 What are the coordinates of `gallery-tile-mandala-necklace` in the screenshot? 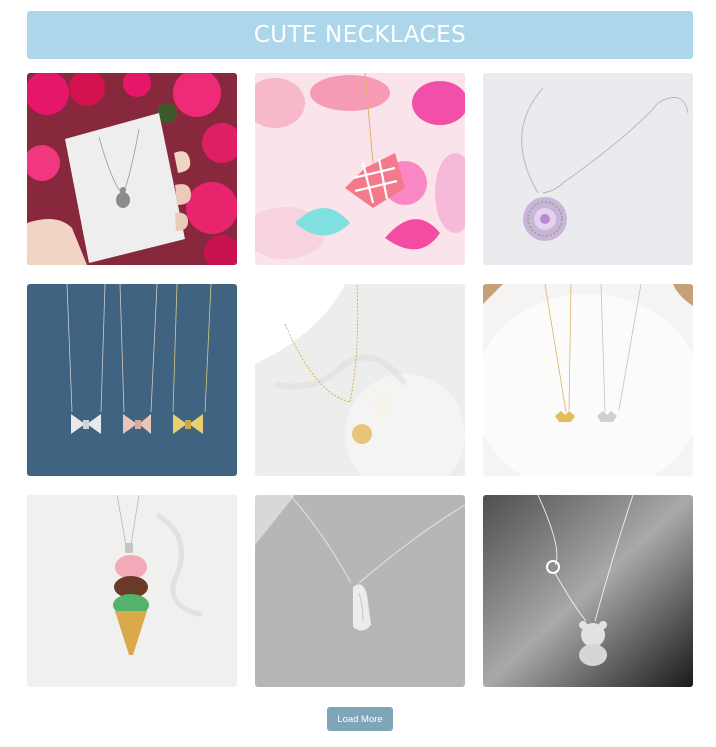 It's located at (588, 169).